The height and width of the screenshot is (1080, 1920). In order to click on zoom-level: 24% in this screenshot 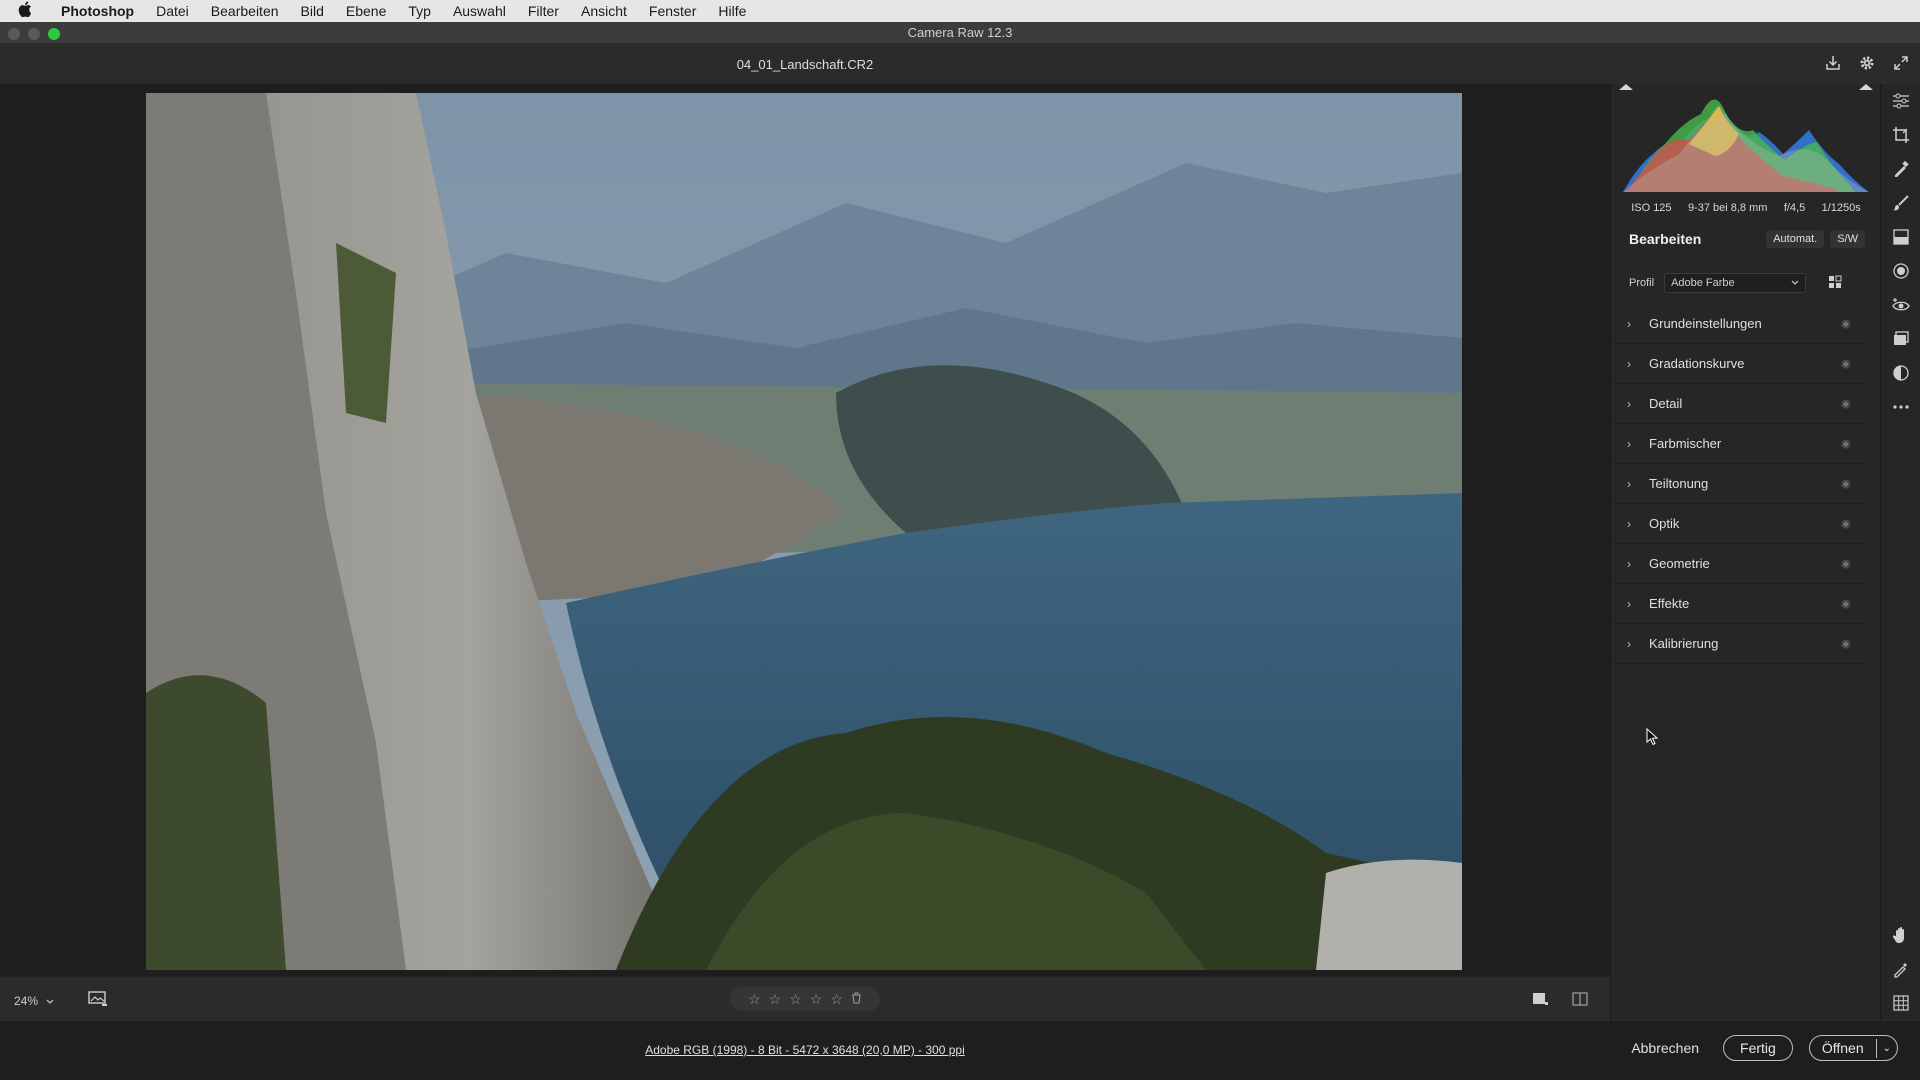, I will do `click(26, 1001)`.